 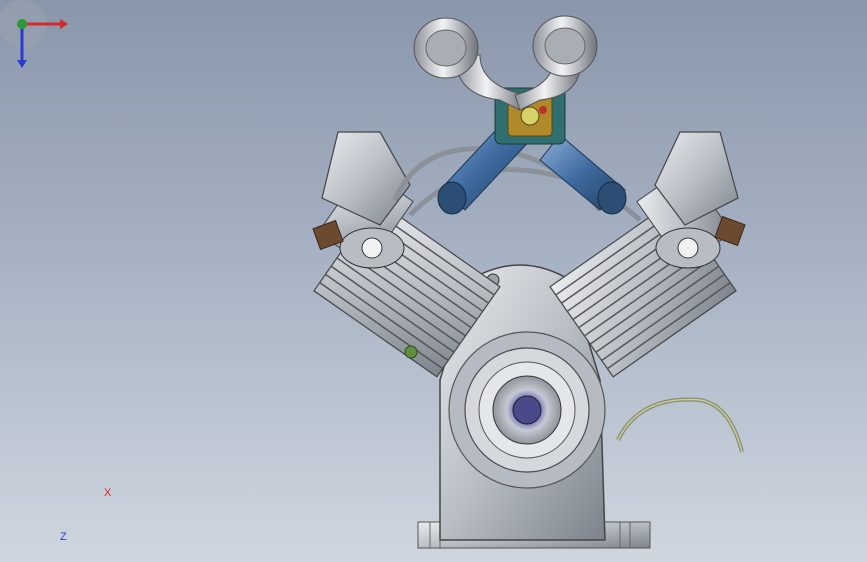 I want to click on coordinate-triad-icon, so click(x=34, y=34).